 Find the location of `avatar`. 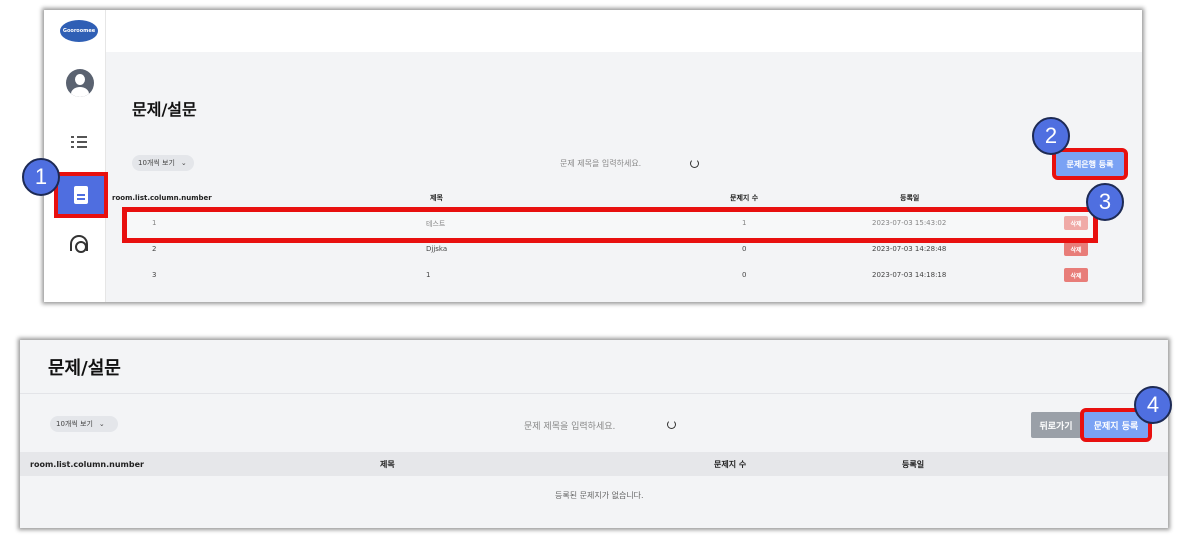

avatar is located at coordinates (80, 83).